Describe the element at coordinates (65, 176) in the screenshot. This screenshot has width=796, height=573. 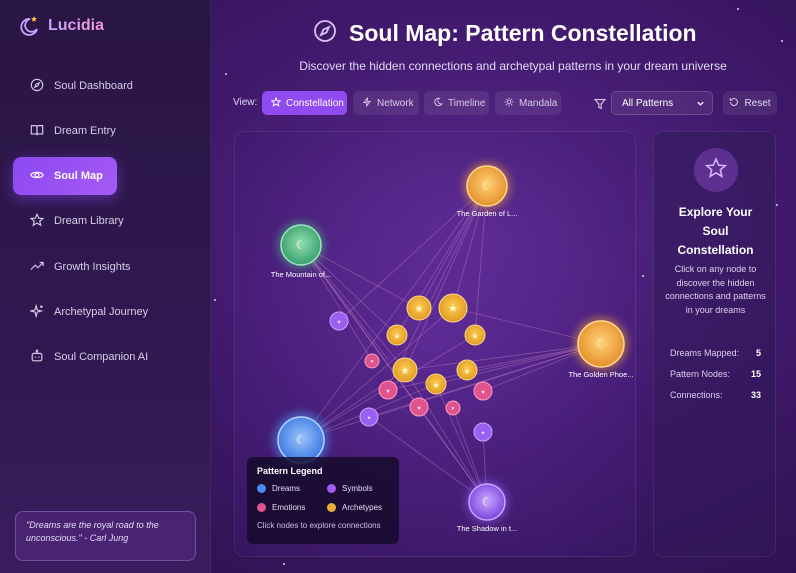
I see `sidebar-item-soul-map: Soul Map` at that location.